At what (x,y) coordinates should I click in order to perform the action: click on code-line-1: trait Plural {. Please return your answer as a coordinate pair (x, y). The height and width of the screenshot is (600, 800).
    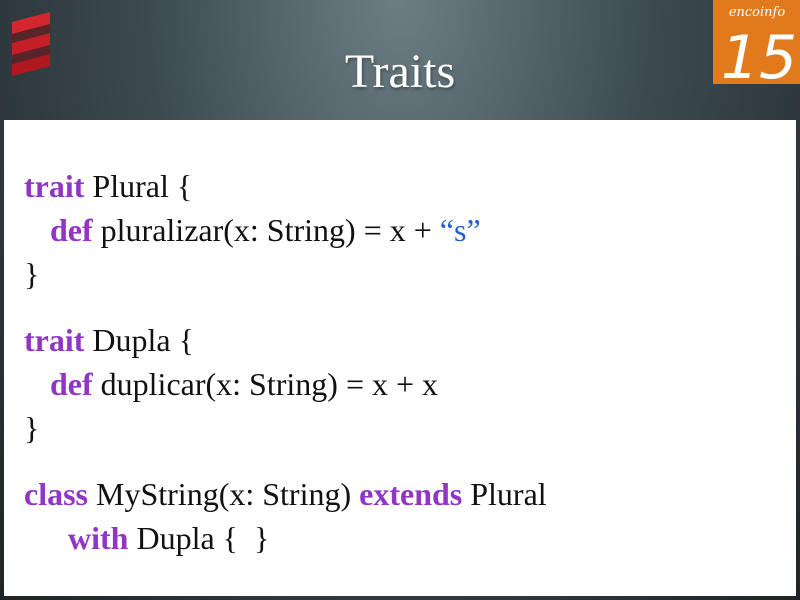
    Looking at the image, I should click on (405, 186).